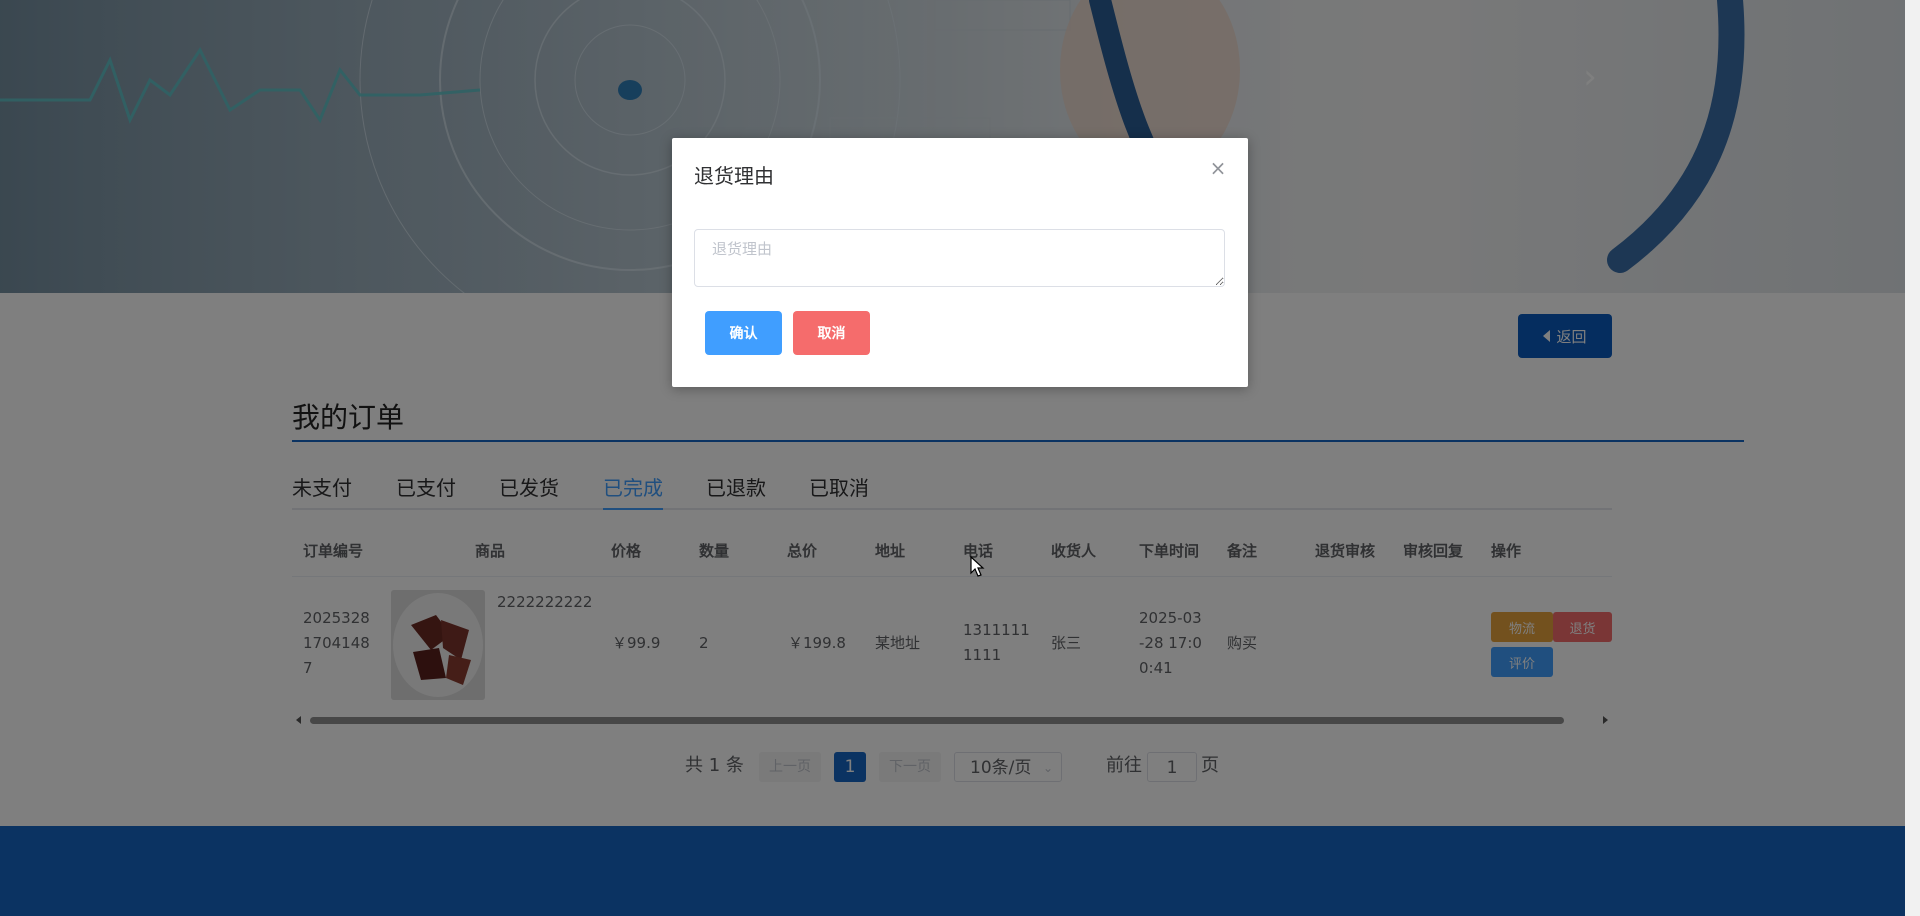 The height and width of the screenshot is (916, 1920). I want to click on page-scrollbar, so click(1912, 458).